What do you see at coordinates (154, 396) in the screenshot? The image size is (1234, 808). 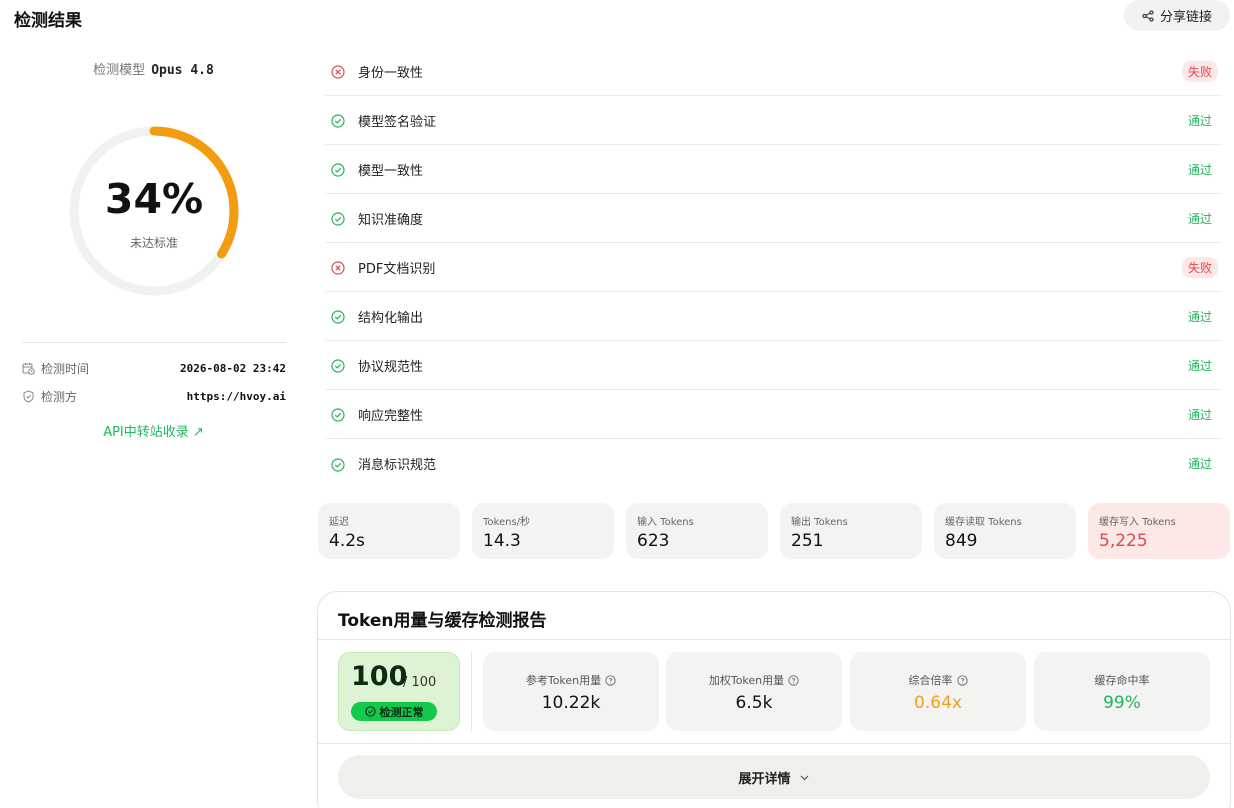 I see `detector-row: 检测方 https://hvoy.ai` at bounding box center [154, 396].